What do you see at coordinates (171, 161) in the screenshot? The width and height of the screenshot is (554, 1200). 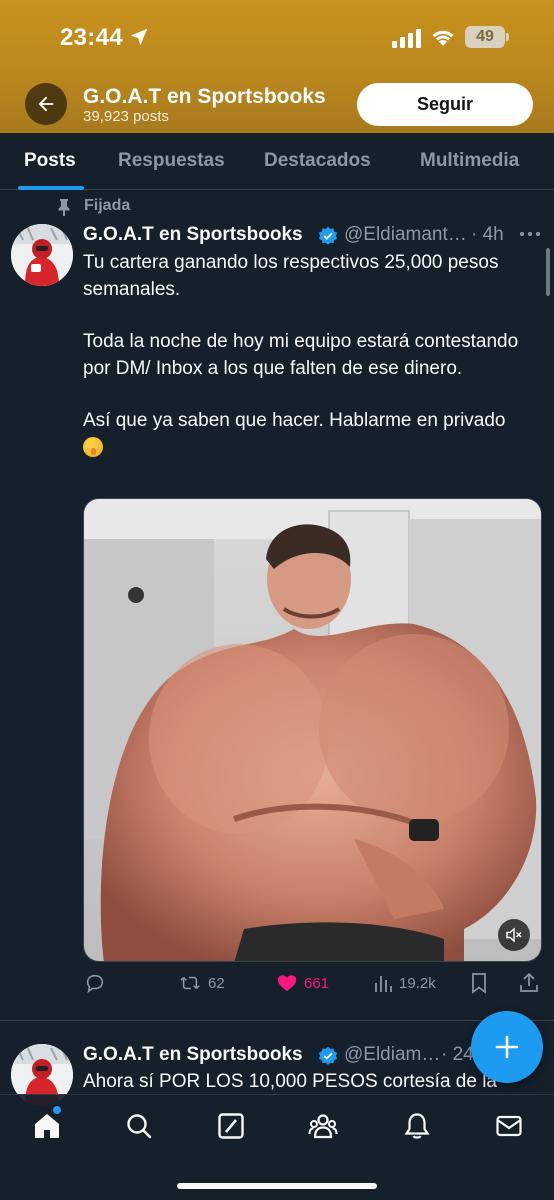 I see `tab-respuestas: Respuestas` at bounding box center [171, 161].